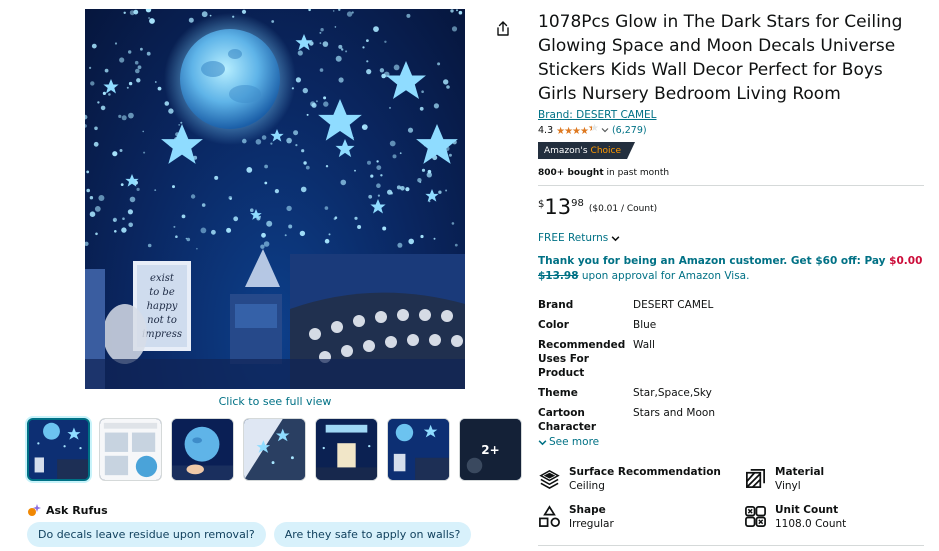 This screenshot has height=551, width=939. What do you see at coordinates (811, 524) in the screenshot?
I see `feature-value: 1108.0 Count` at bounding box center [811, 524].